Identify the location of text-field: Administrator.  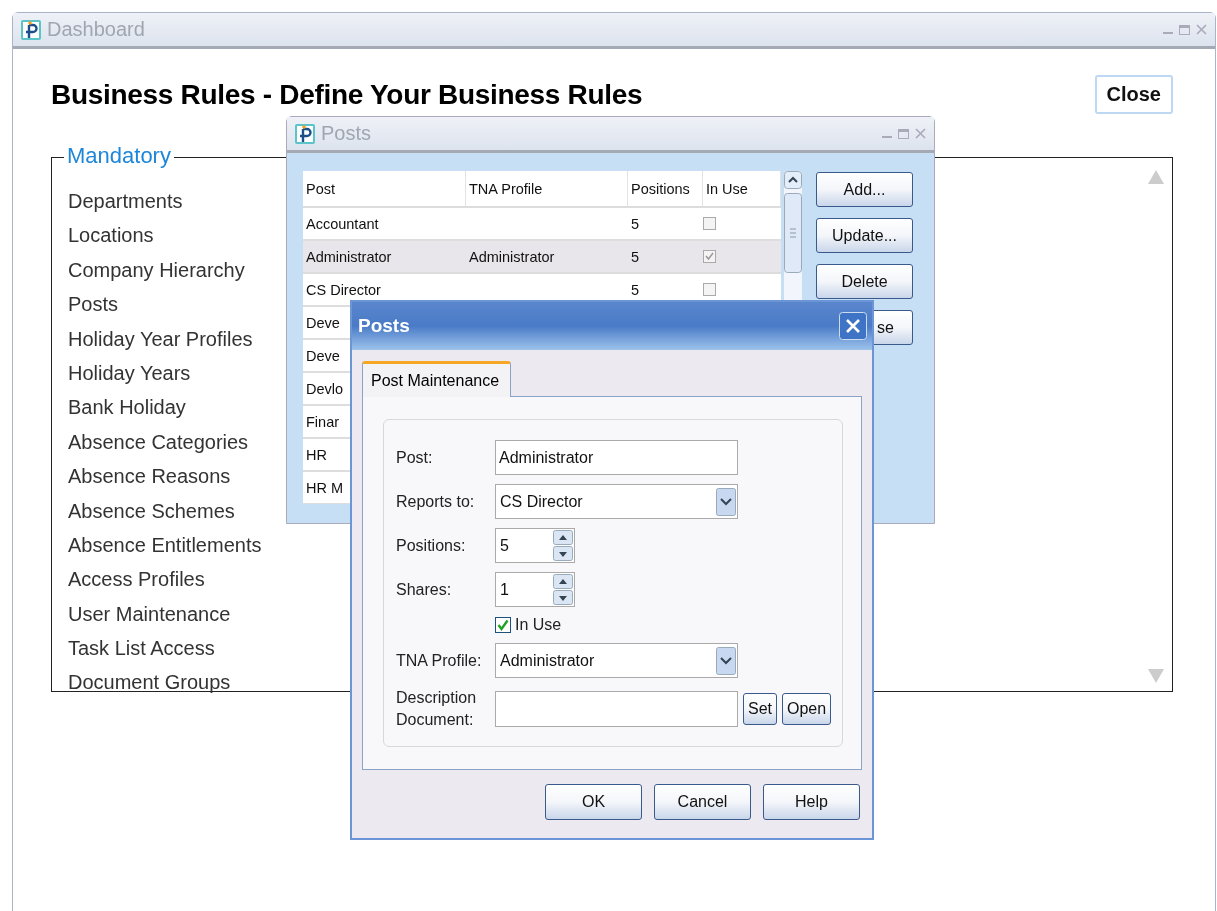
(616, 457).